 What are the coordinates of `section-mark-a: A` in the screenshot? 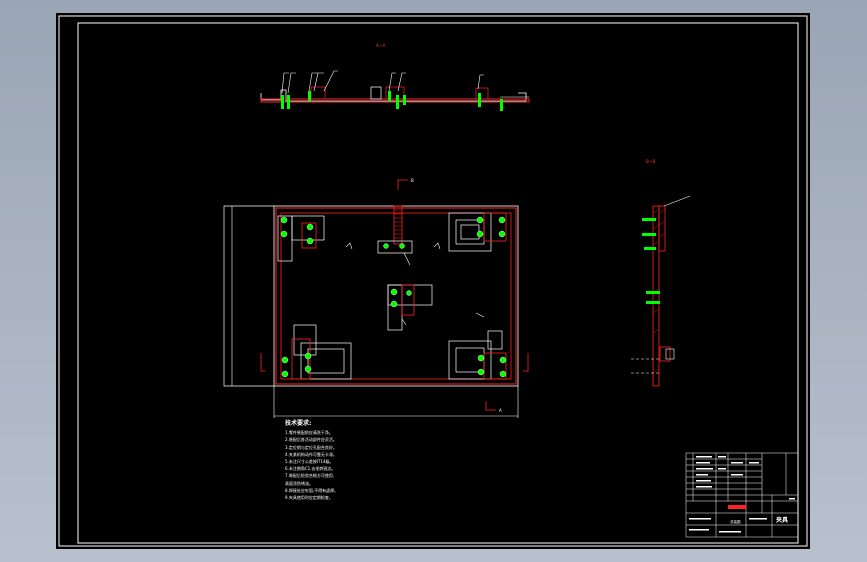 It's located at (500, 410).